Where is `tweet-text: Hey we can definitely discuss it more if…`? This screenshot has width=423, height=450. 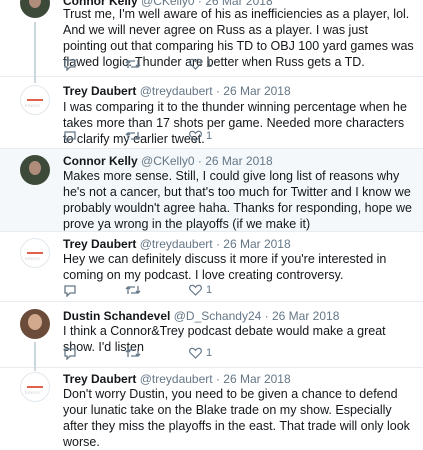 tweet-text: Hey we can definitely discuss it more if… is located at coordinates (225, 267).